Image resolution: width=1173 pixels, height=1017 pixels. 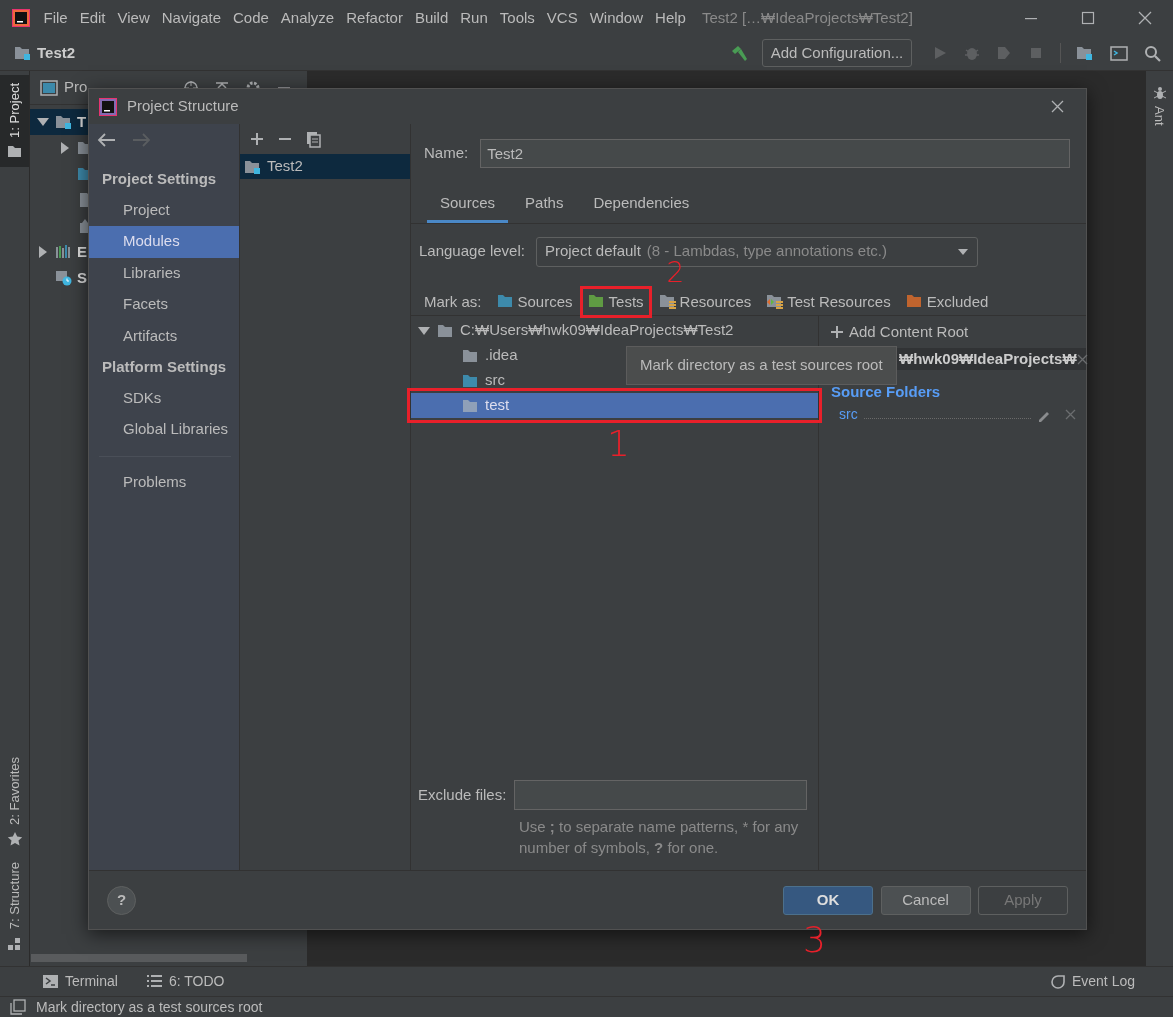 I want to click on source-folder-name: src, so click(x=848, y=414).